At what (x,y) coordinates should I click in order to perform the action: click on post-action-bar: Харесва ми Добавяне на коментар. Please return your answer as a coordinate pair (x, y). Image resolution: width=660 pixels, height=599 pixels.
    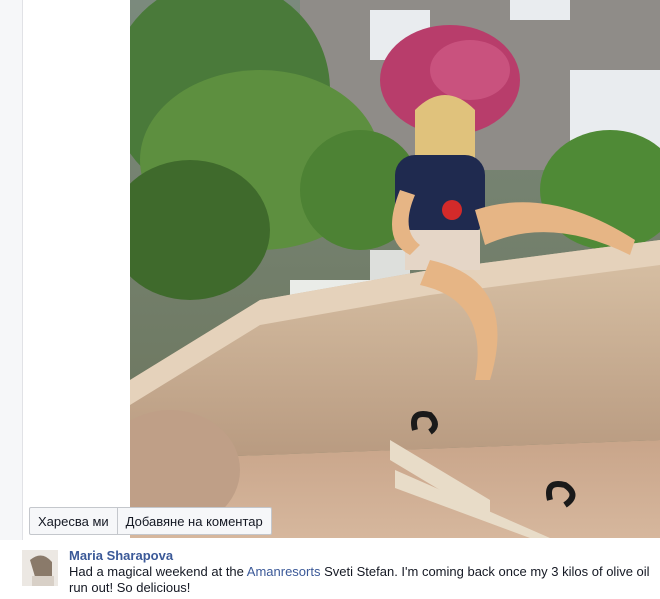
    Looking at the image, I should click on (150, 521).